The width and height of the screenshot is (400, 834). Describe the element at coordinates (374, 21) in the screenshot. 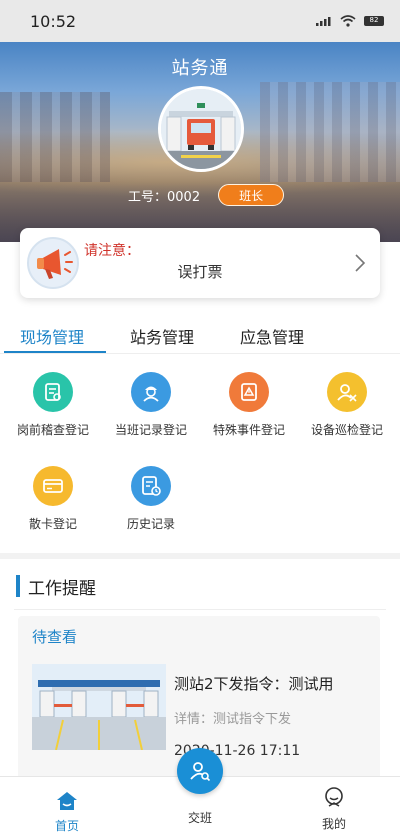

I see `battery-icon: 82` at that location.